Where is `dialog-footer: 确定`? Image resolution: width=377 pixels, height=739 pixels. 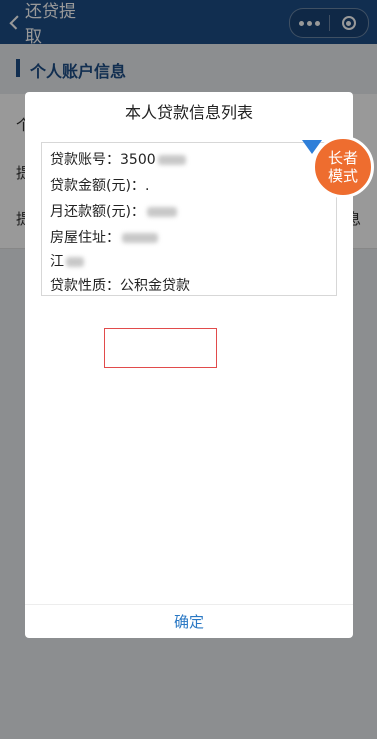 dialog-footer: 确定 is located at coordinates (189, 621).